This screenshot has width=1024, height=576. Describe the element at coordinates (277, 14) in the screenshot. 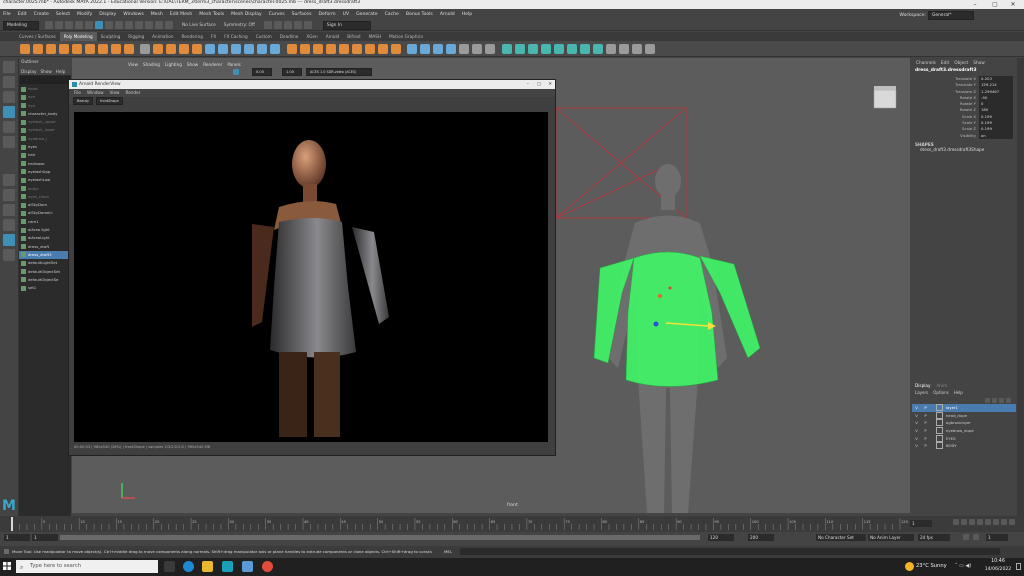

I see `menu-curves: Curves` at that location.